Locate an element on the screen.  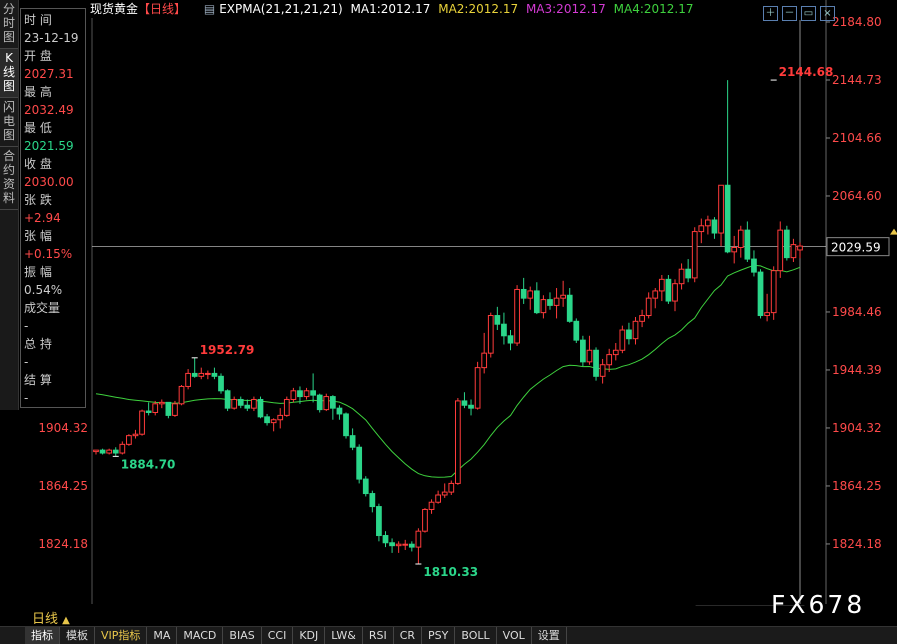
chart-toolbar: ＋ － ▭ × is located at coordinates (801, 11).